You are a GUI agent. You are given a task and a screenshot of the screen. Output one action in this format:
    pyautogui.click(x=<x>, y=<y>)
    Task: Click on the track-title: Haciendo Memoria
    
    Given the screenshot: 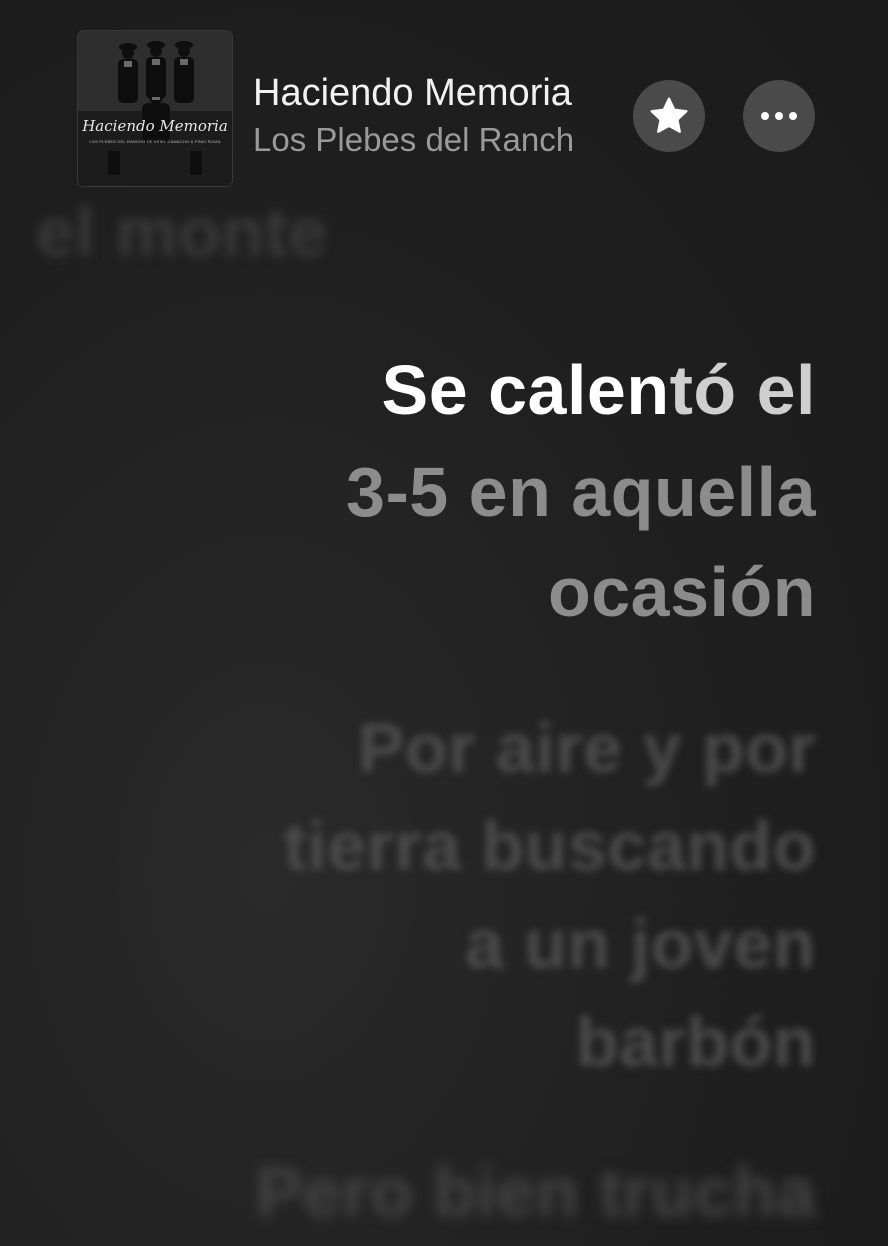 What is the action you would take?
    pyautogui.click(x=412, y=93)
    